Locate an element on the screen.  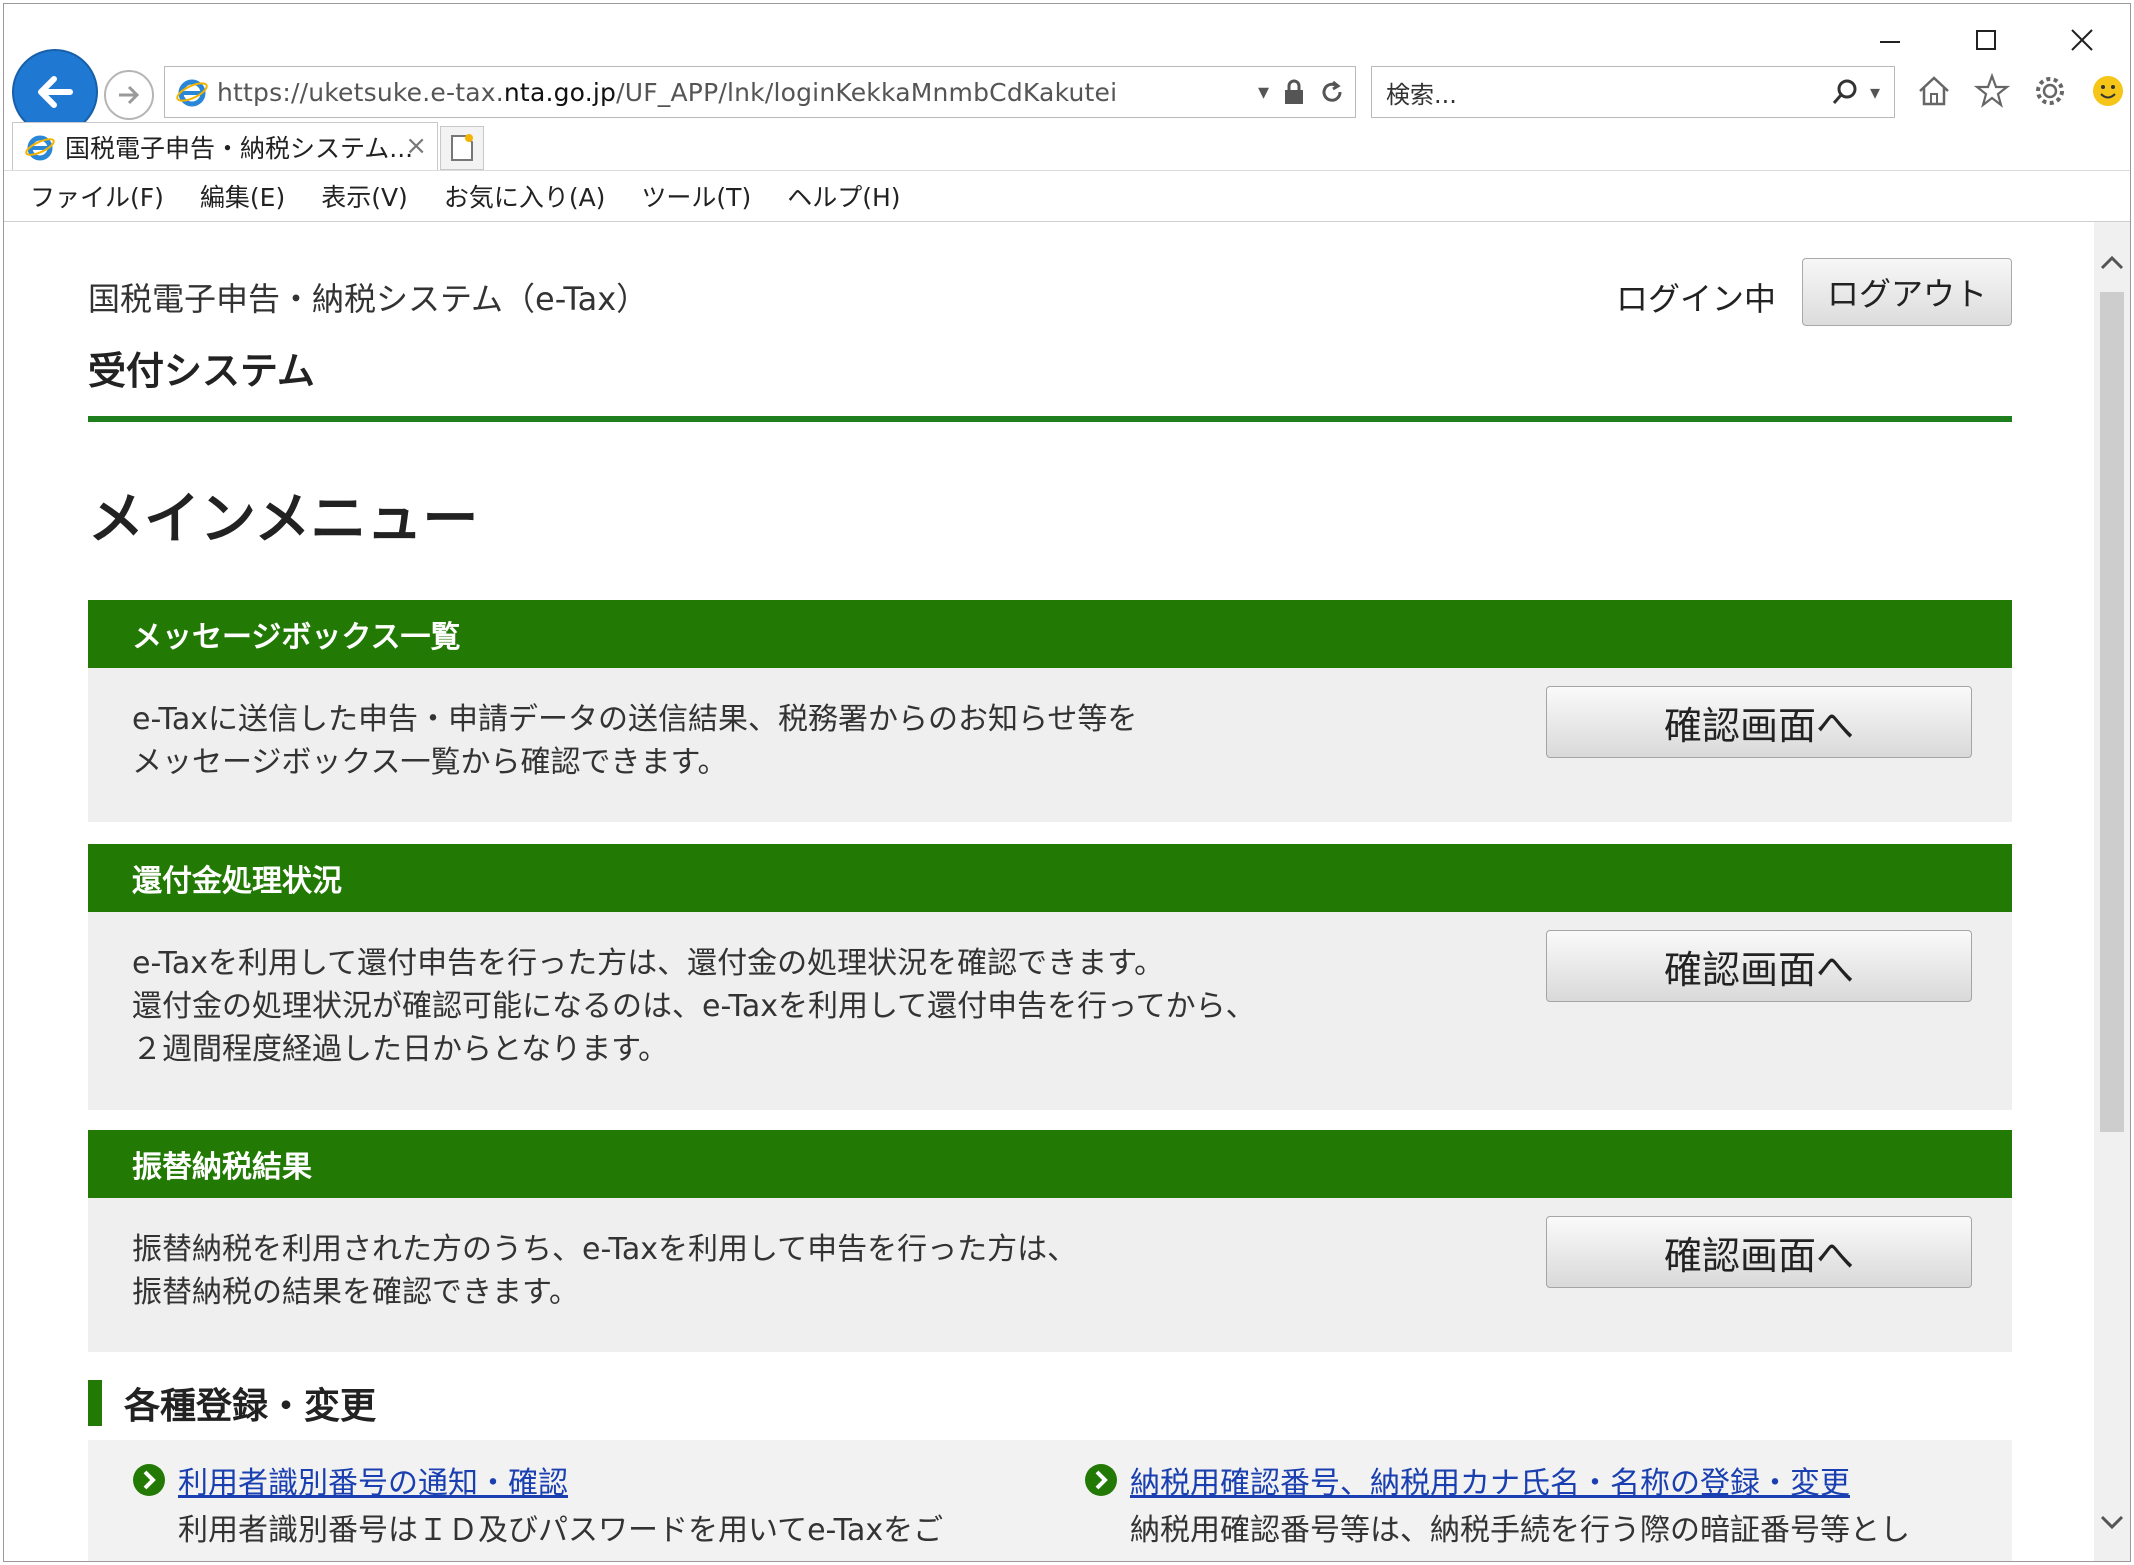
registration-heading: 各種登録・変更 is located at coordinates (232, 1403).